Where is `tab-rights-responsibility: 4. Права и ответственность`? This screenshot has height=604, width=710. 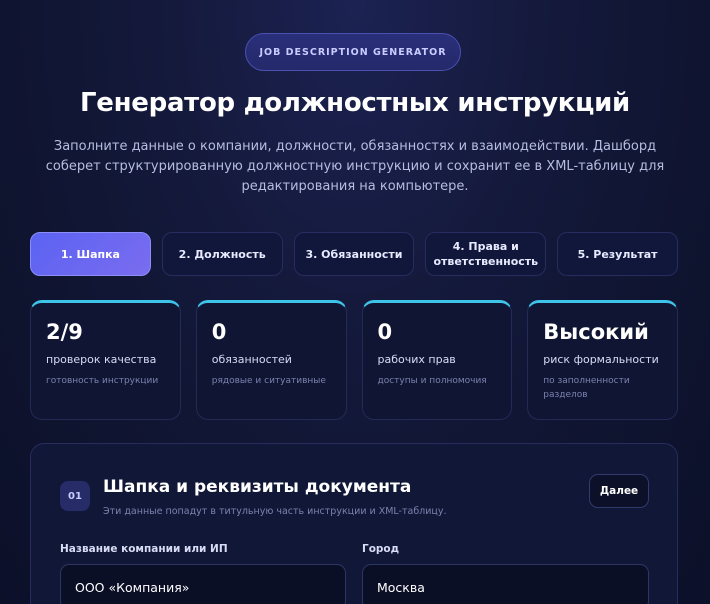 tab-rights-responsibility: 4. Права и ответственность is located at coordinates (486, 254).